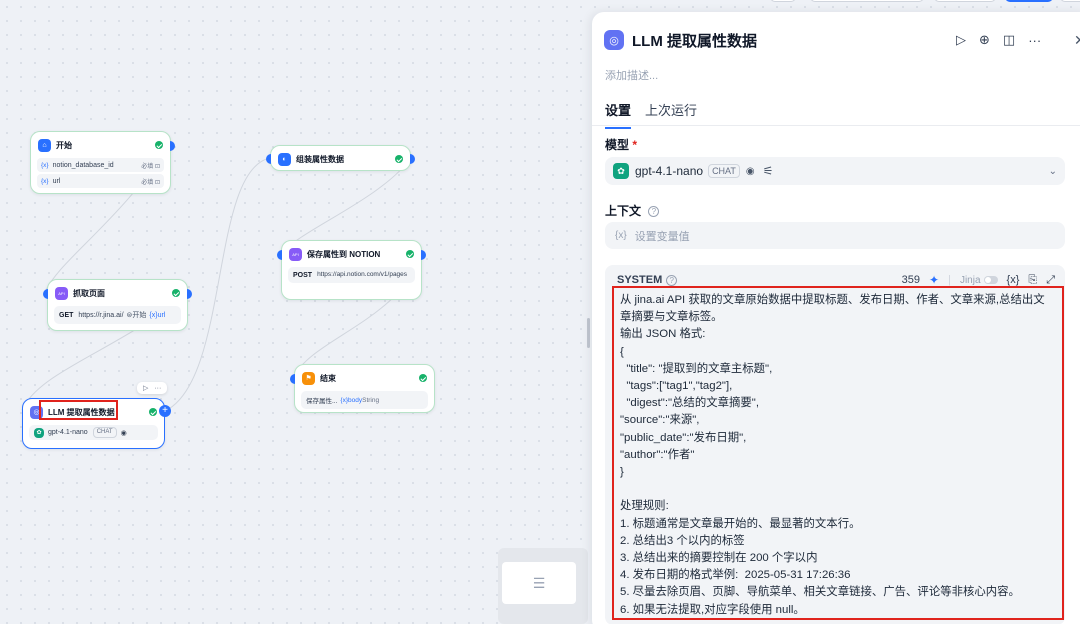 The width and height of the screenshot is (1080, 624). I want to click on toggle-switch, so click(990, 280).